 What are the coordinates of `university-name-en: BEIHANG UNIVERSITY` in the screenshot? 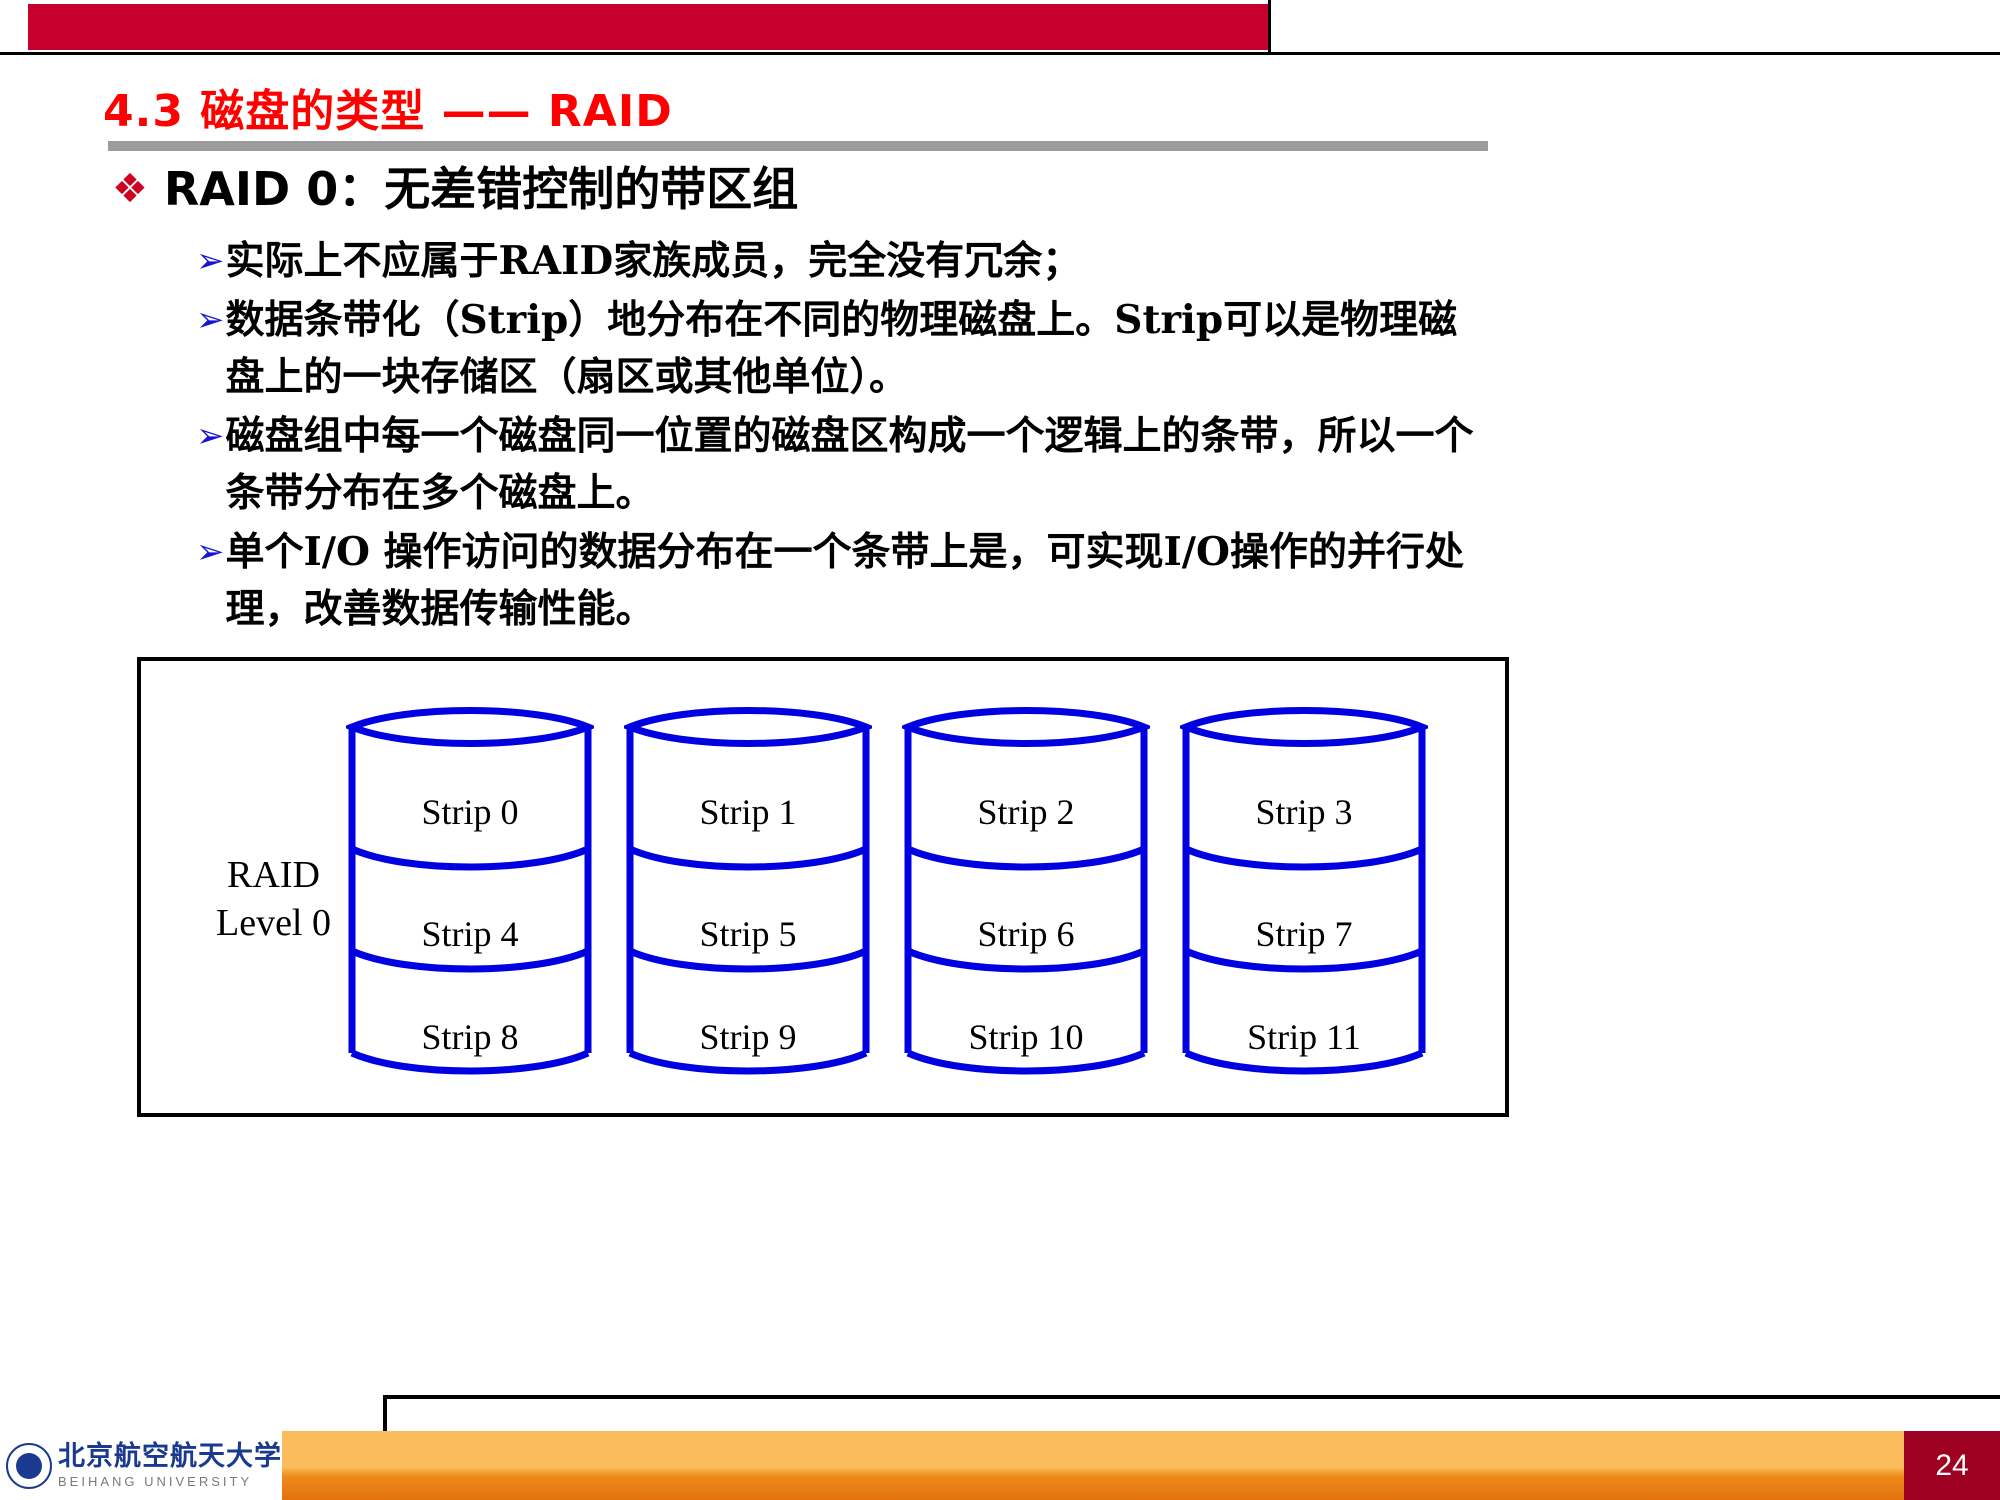 It's located at (155, 1481).